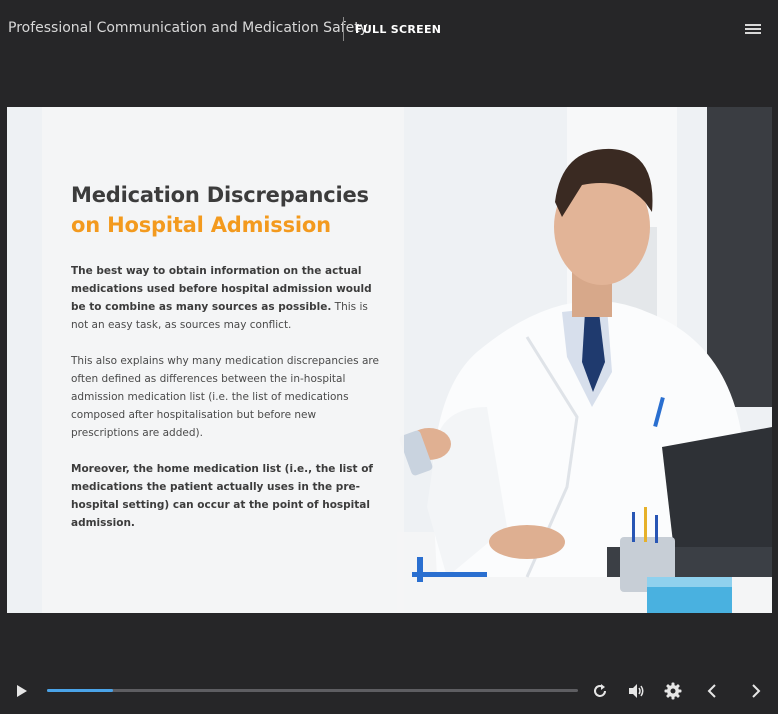 This screenshot has height=714, width=778. Describe the element at coordinates (753, 29) in the screenshot. I see `hamburger-menu-icon` at that location.